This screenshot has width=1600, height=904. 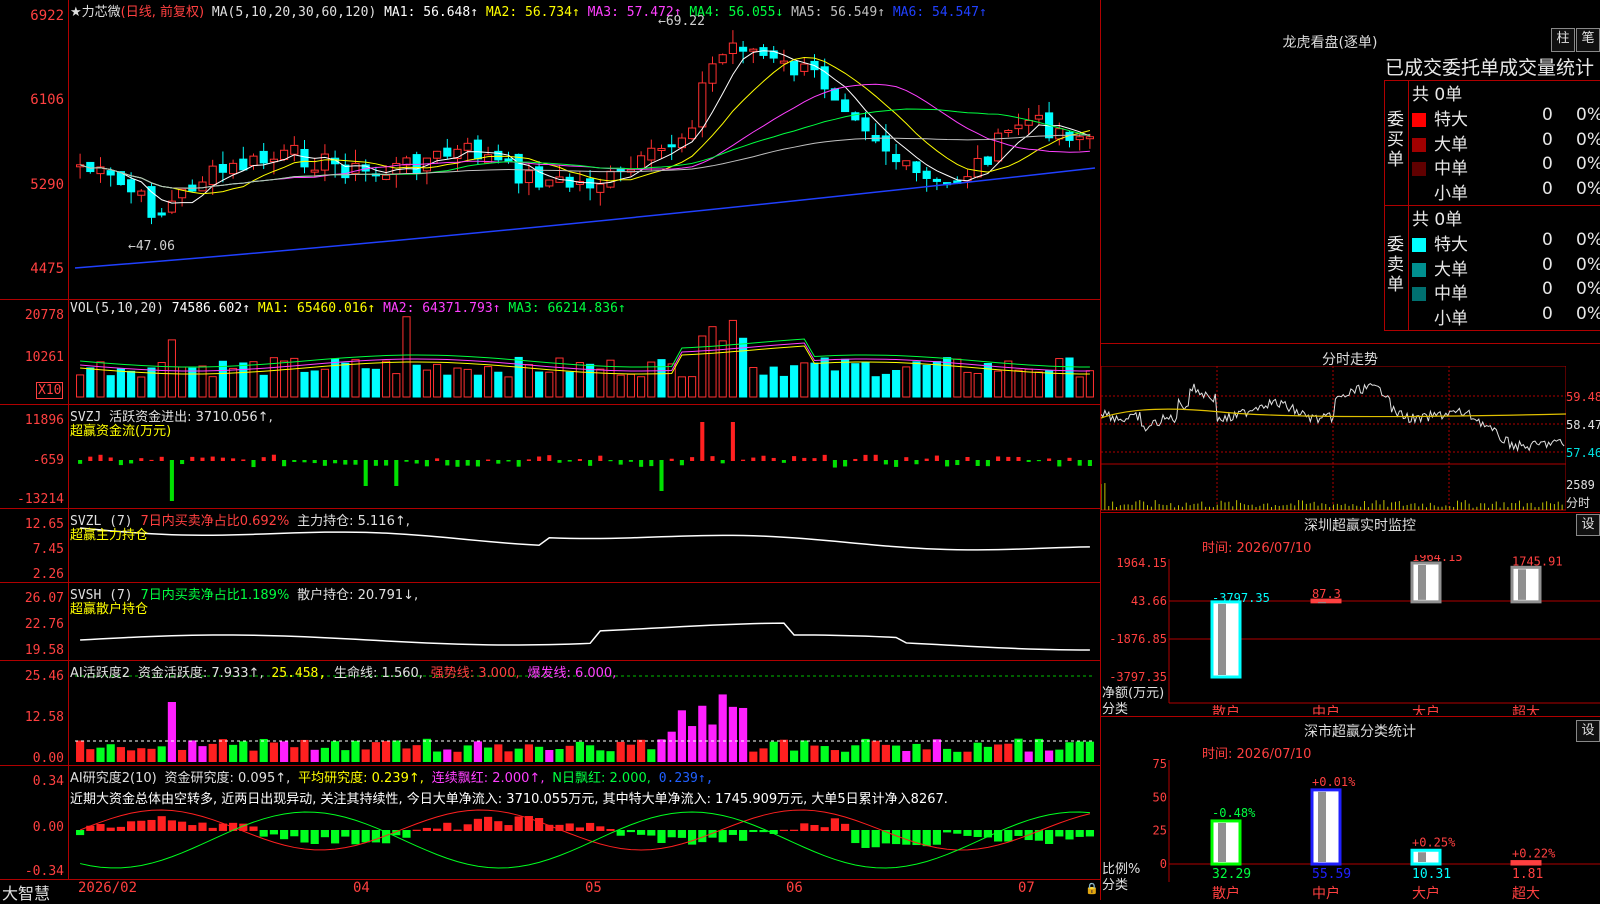 What do you see at coordinates (48, 460) in the screenshot?
I see `svzj-tick-1: -659` at bounding box center [48, 460].